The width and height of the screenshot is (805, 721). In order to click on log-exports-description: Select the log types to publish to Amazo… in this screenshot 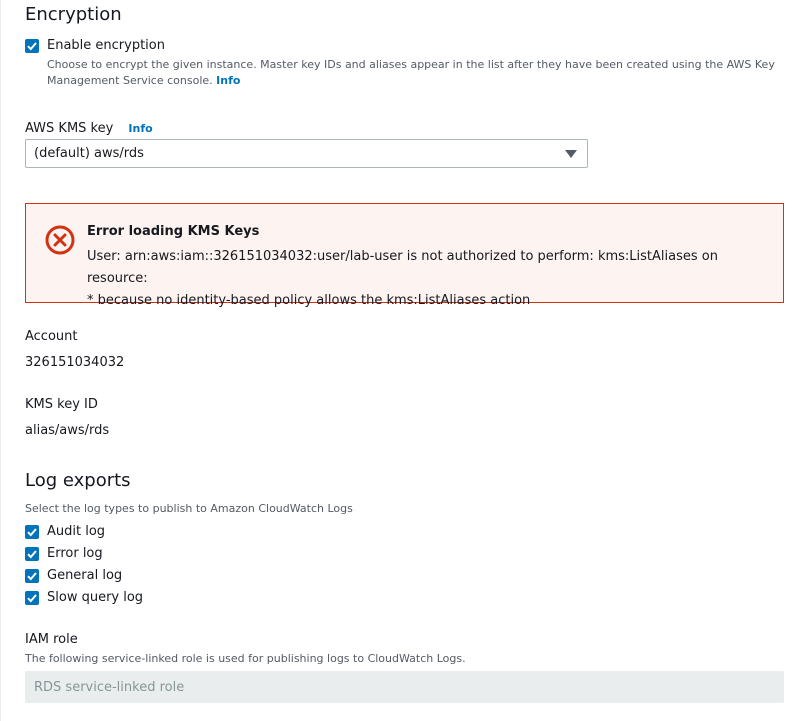, I will do `click(189, 508)`.